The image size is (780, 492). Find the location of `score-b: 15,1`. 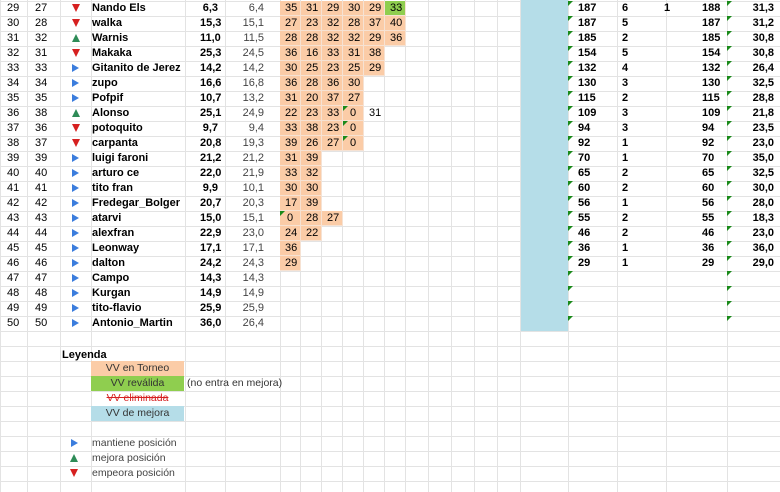

score-b: 15,1 is located at coordinates (253, 23).